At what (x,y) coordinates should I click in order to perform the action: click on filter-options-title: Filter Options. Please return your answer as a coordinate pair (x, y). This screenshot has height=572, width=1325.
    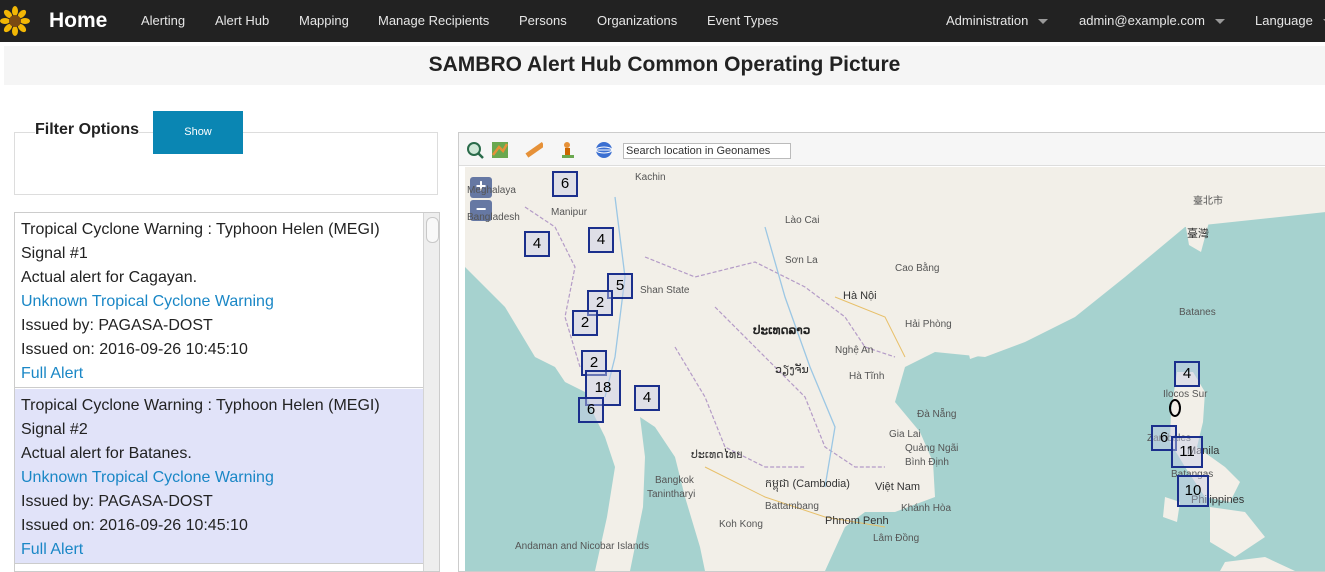
    Looking at the image, I should click on (87, 130).